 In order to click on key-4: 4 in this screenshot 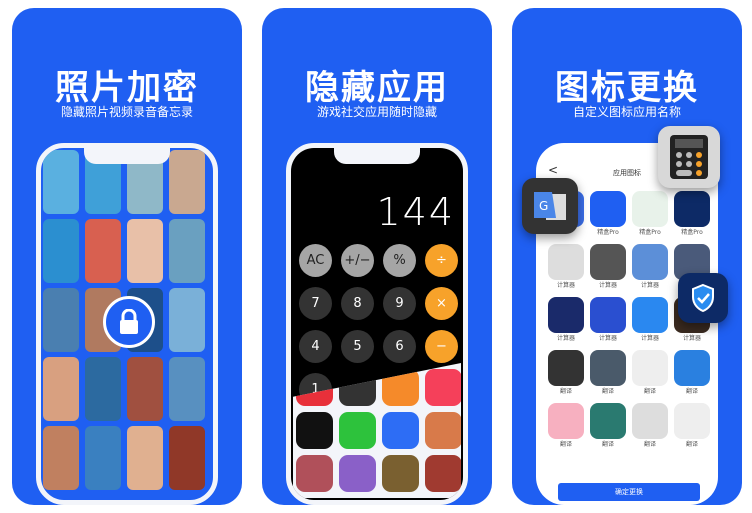, I will do `click(315, 346)`.